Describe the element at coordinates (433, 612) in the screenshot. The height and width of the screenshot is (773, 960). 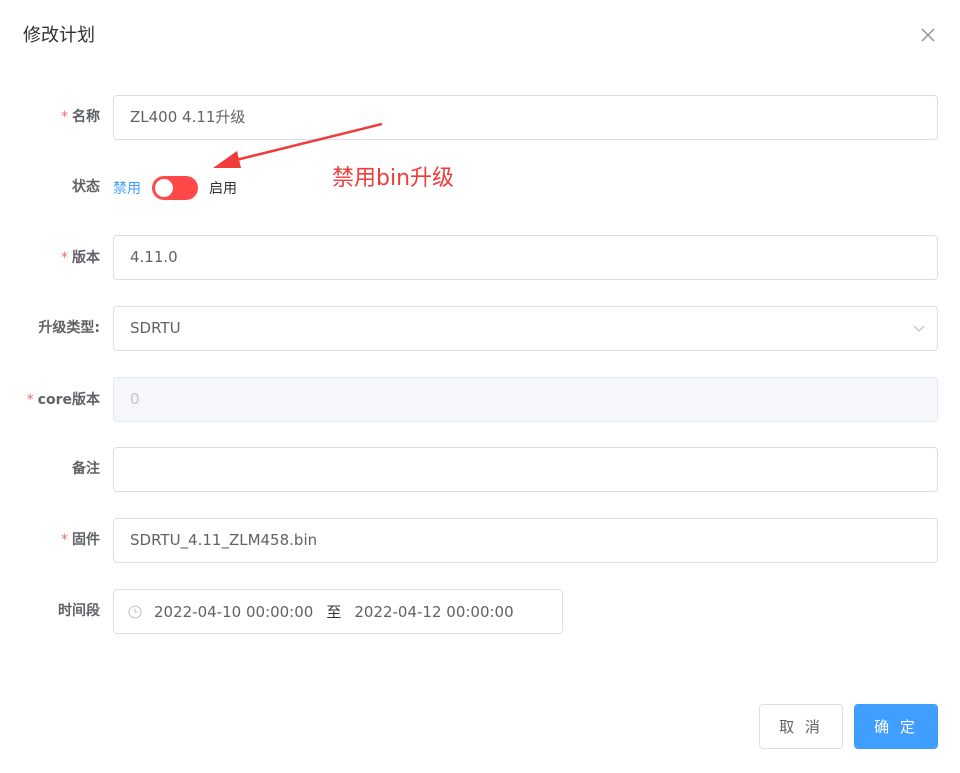
I see `range-end: 2022-04-12 00:00:00` at that location.